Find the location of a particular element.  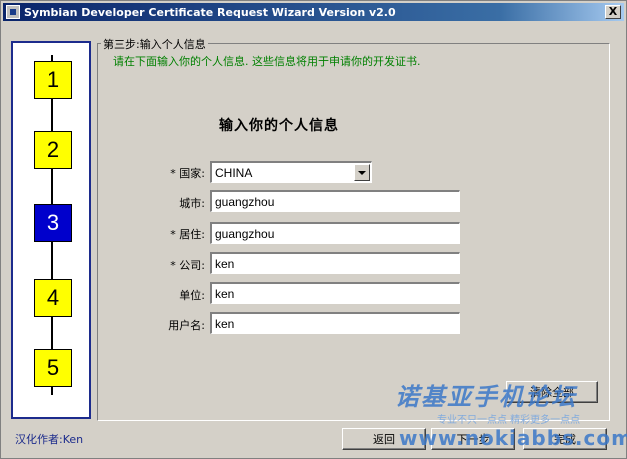

city-label: 城市: is located at coordinates (192, 203).